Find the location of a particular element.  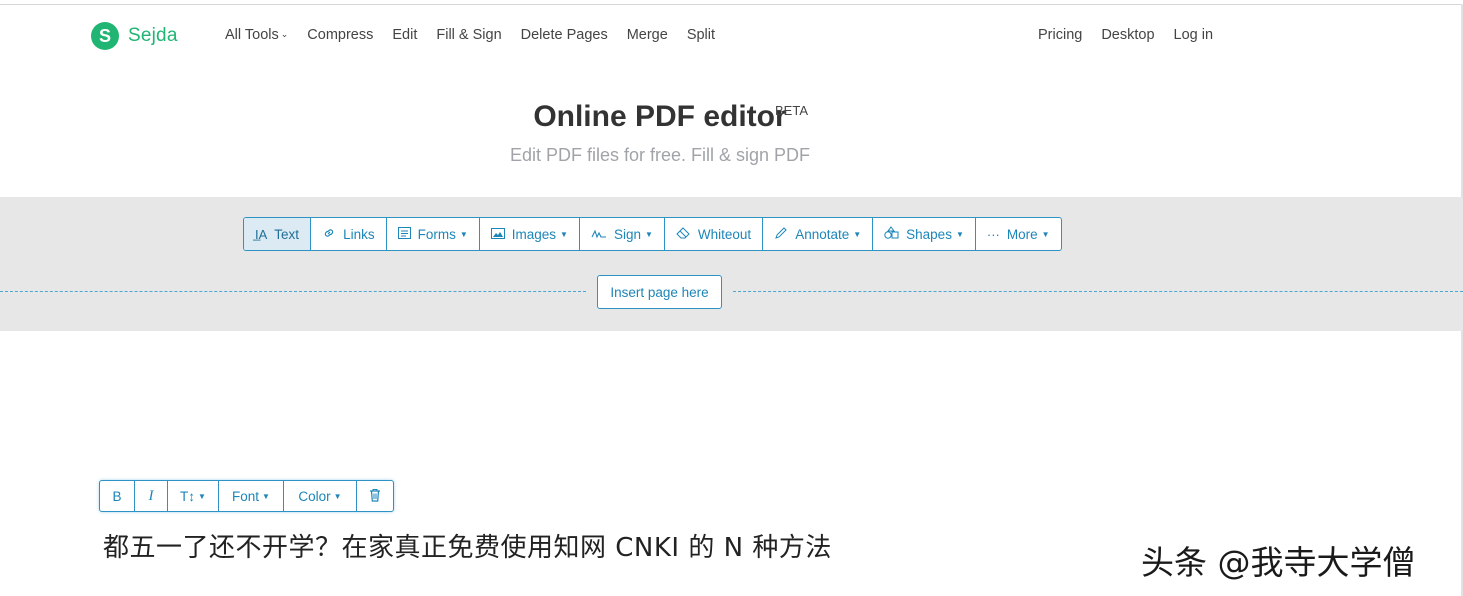

tool-links: Links is located at coordinates (349, 234).